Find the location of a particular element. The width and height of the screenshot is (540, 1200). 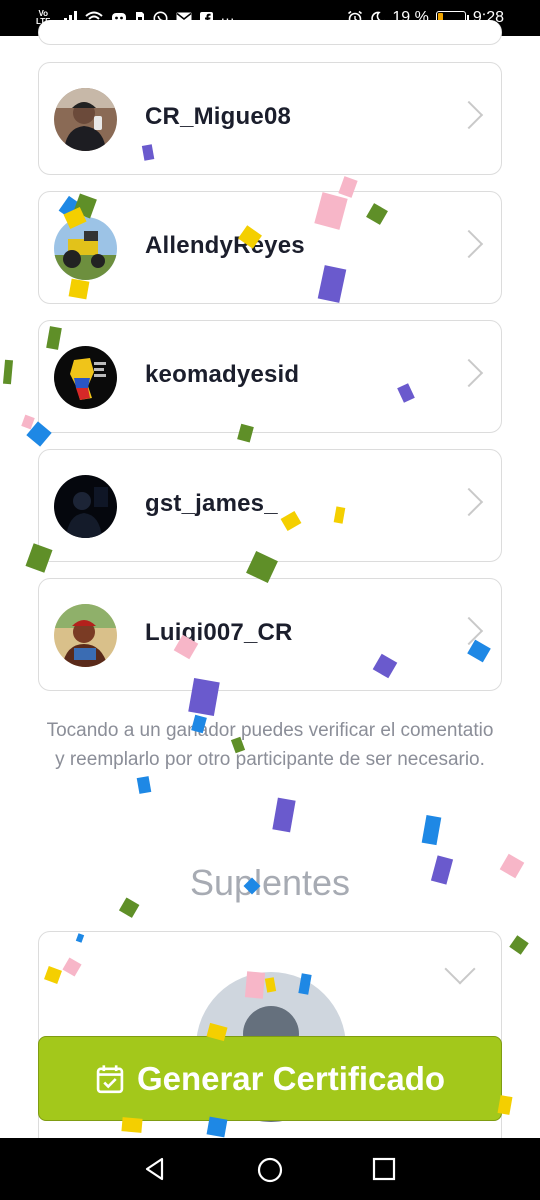

winner-card: CR_Migue08 is located at coordinates (270, 118).